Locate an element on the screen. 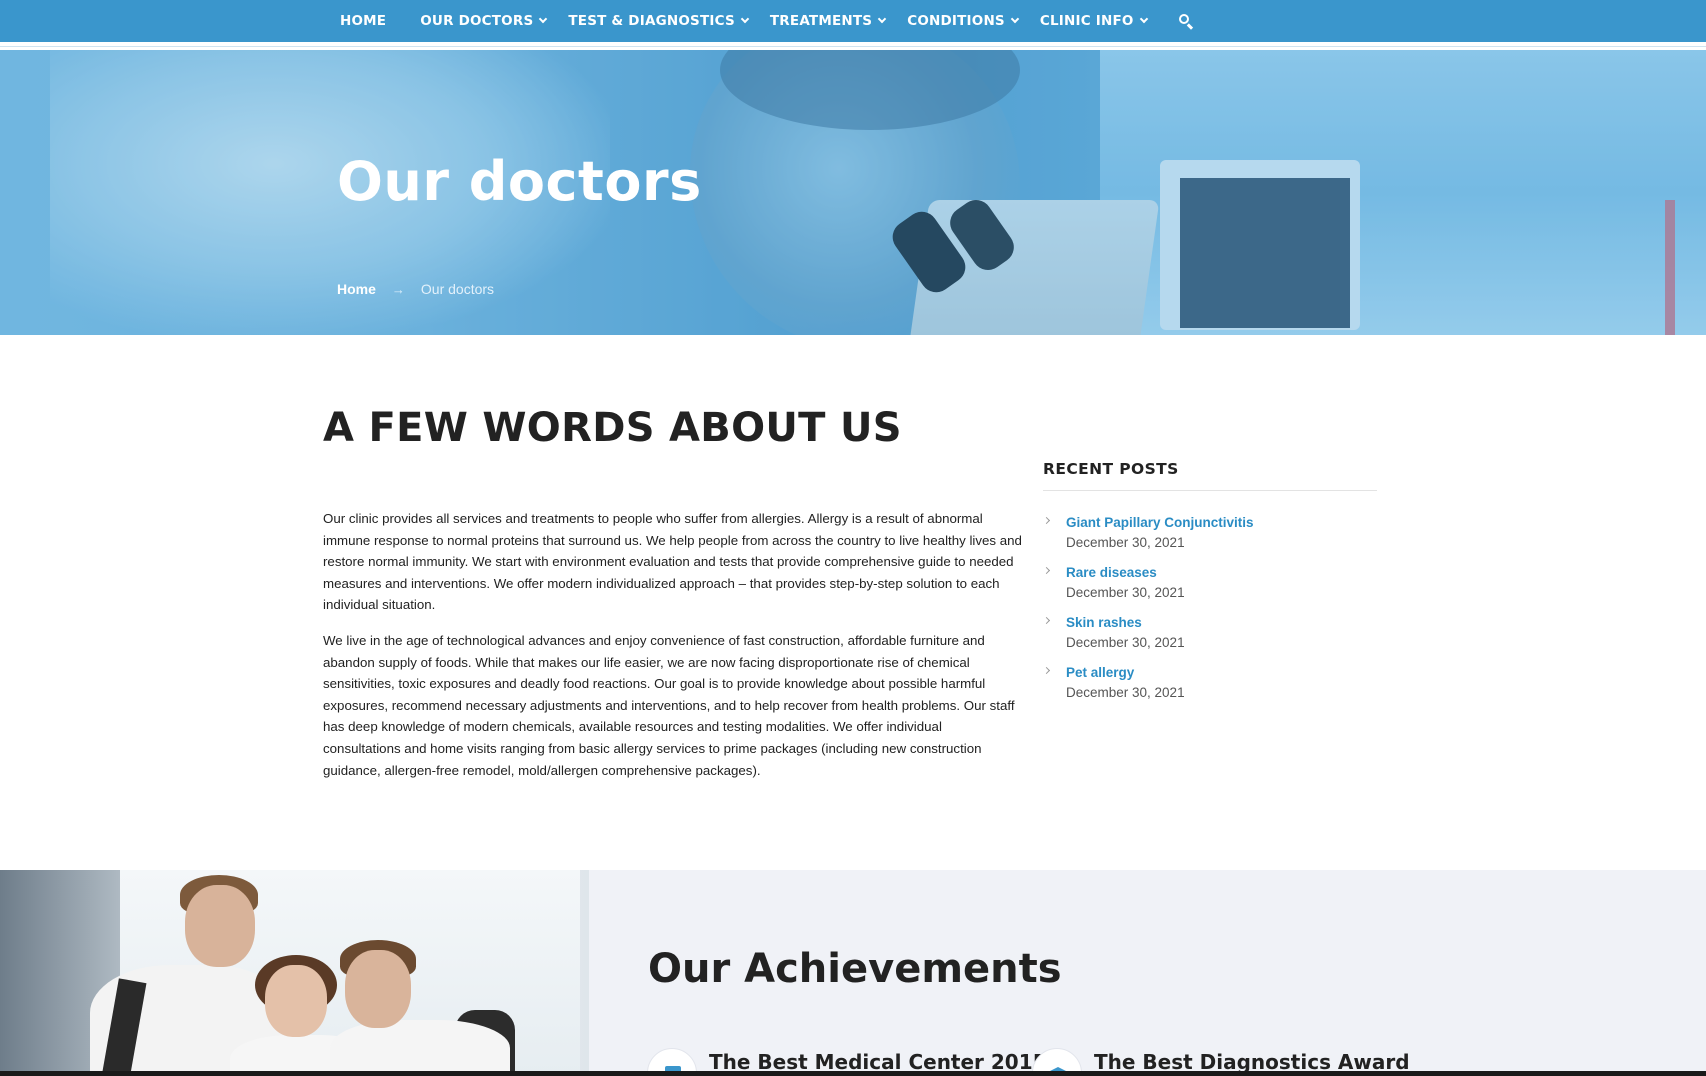 This screenshot has width=1706, height=1076. nav-item-label: HOME is located at coordinates (363, 21).